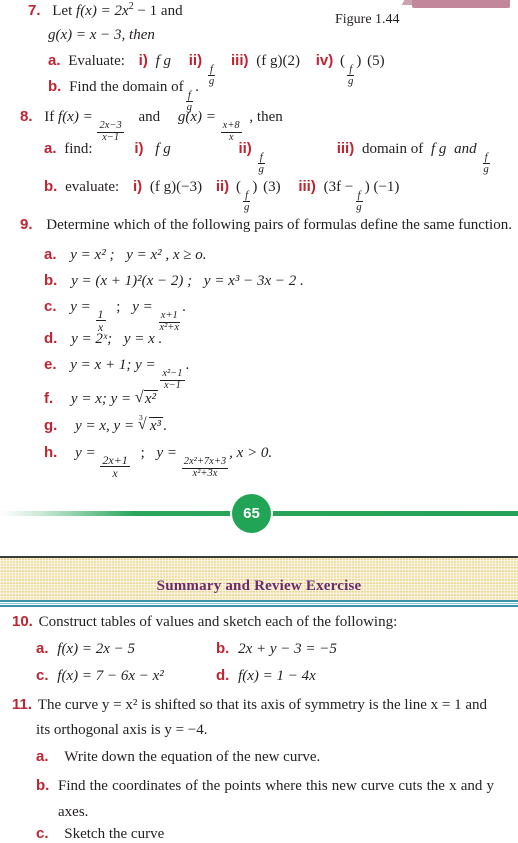  Describe the element at coordinates (43, 785) in the screenshot. I see `problem-11-b-label: b.` at that location.